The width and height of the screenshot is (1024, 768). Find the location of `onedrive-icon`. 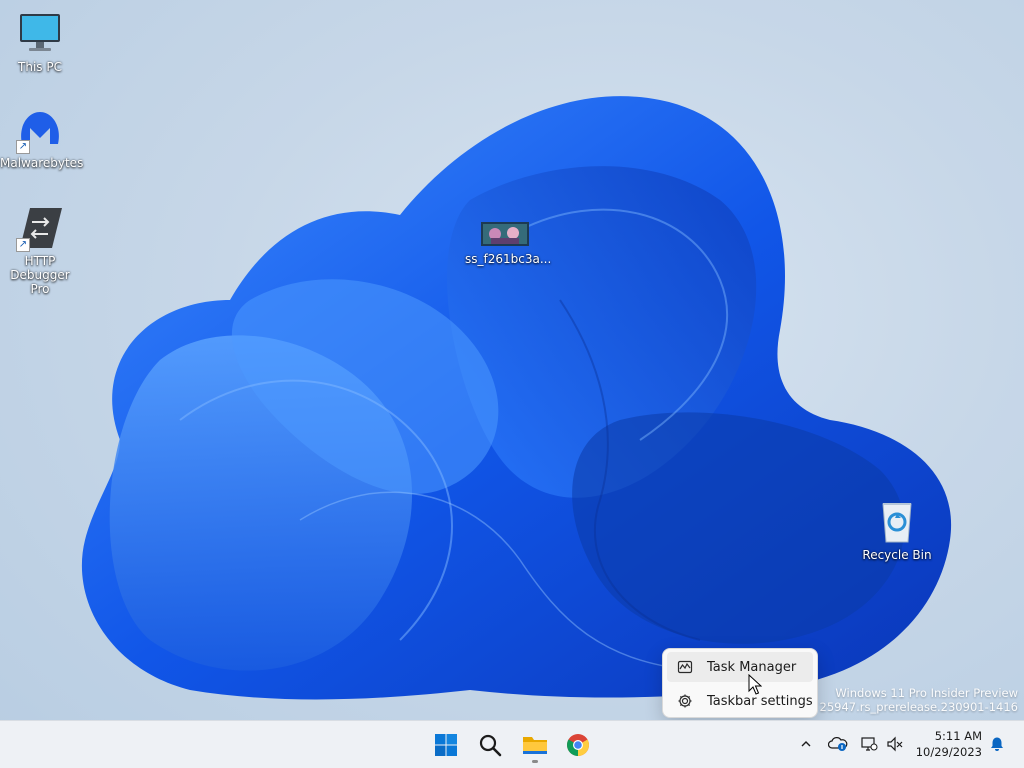

onedrive-icon is located at coordinates (838, 744).